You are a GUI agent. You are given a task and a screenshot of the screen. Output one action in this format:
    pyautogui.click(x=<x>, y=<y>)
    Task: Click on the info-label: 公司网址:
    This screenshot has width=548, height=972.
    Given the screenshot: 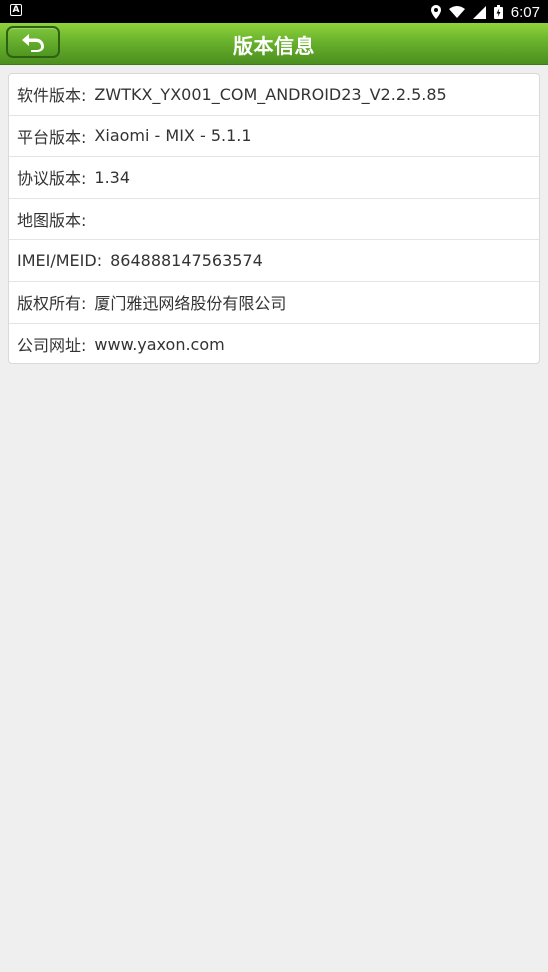 What is the action you would take?
    pyautogui.click(x=52, y=346)
    